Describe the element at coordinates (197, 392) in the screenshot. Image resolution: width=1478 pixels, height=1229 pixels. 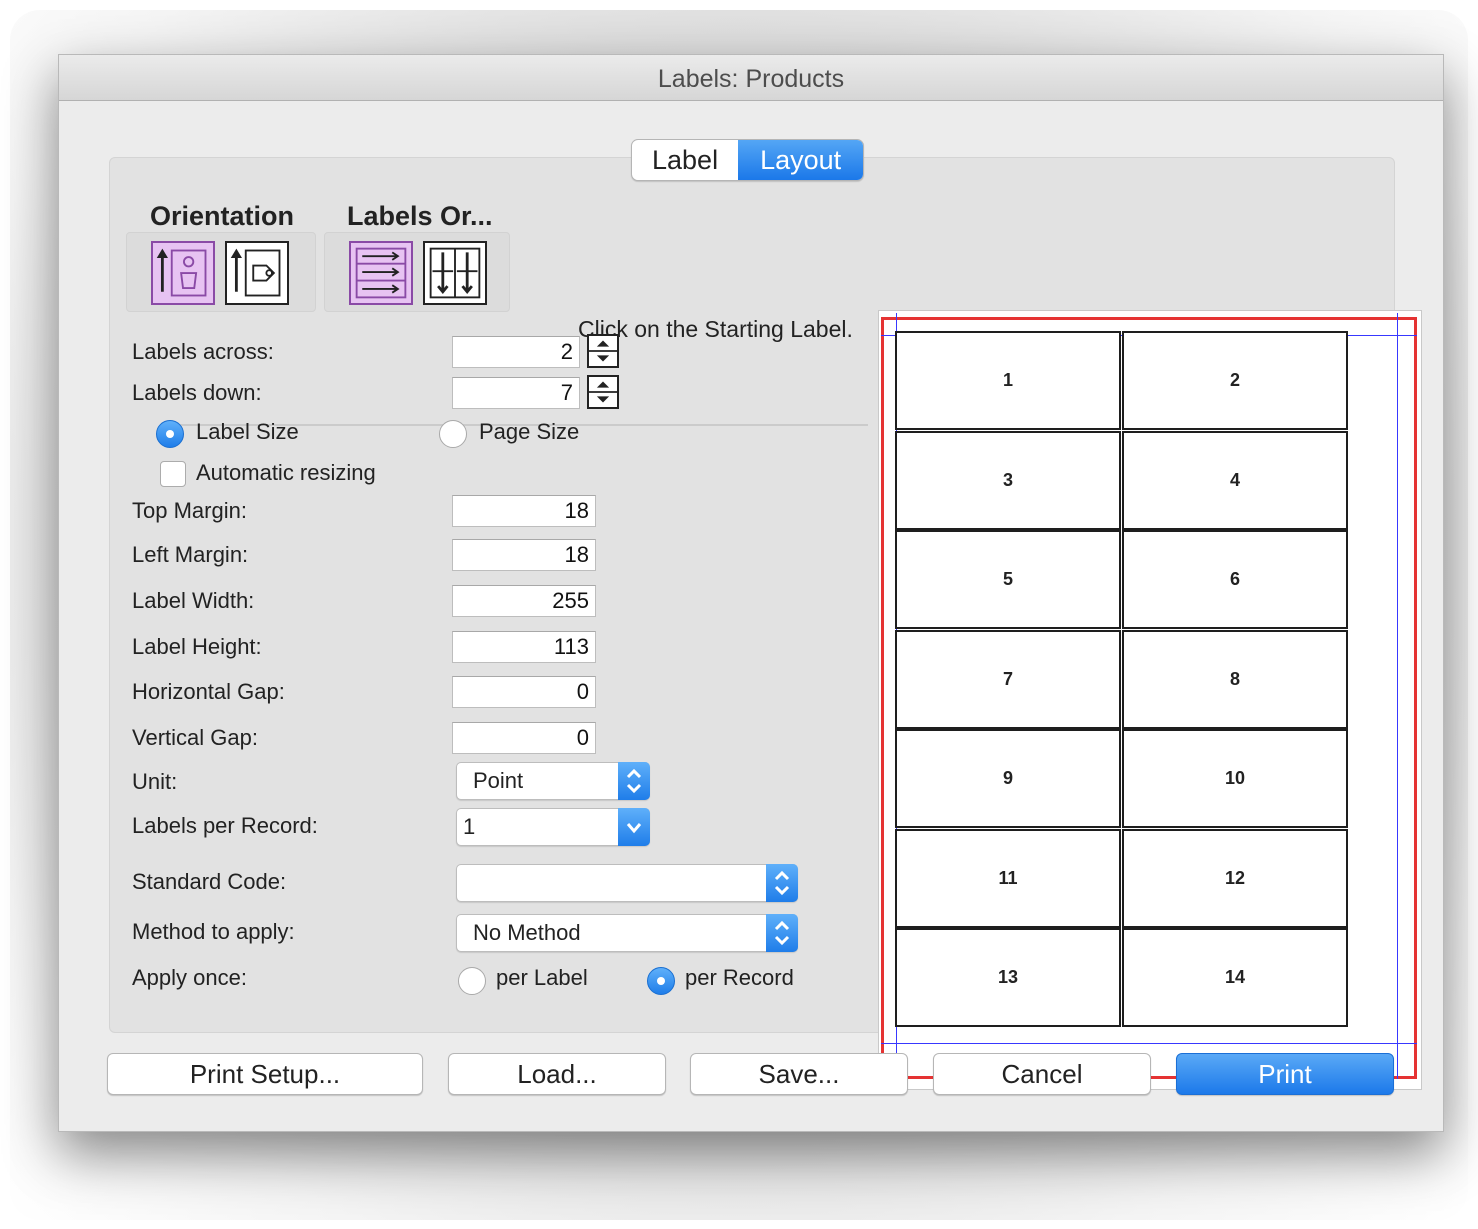
I see `labels-down-label: Labels down:` at that location.